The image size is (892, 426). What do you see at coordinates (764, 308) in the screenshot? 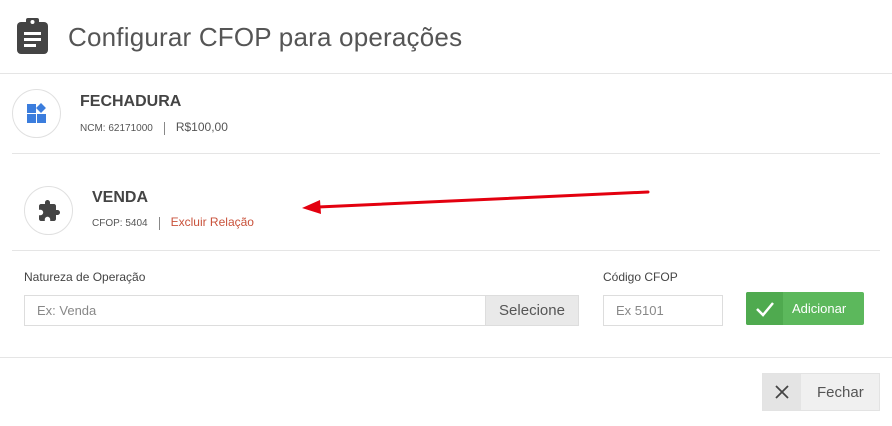
I see `check-icon` at bounding box center [764, 308].